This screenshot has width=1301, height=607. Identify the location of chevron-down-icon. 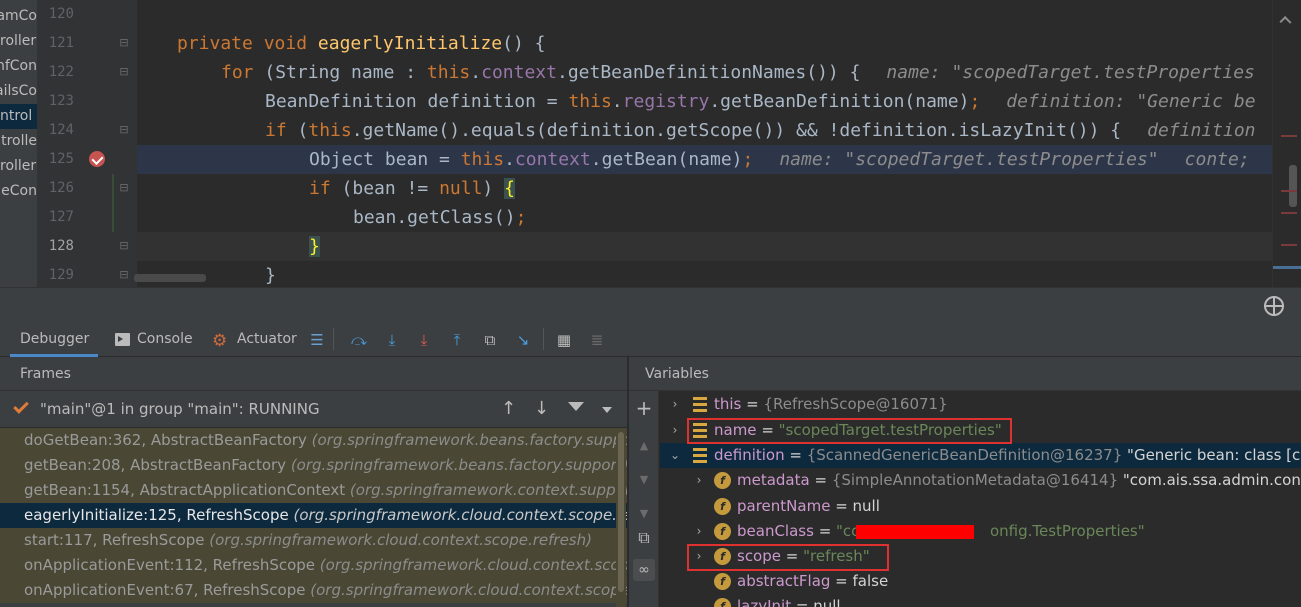
(607, 410).